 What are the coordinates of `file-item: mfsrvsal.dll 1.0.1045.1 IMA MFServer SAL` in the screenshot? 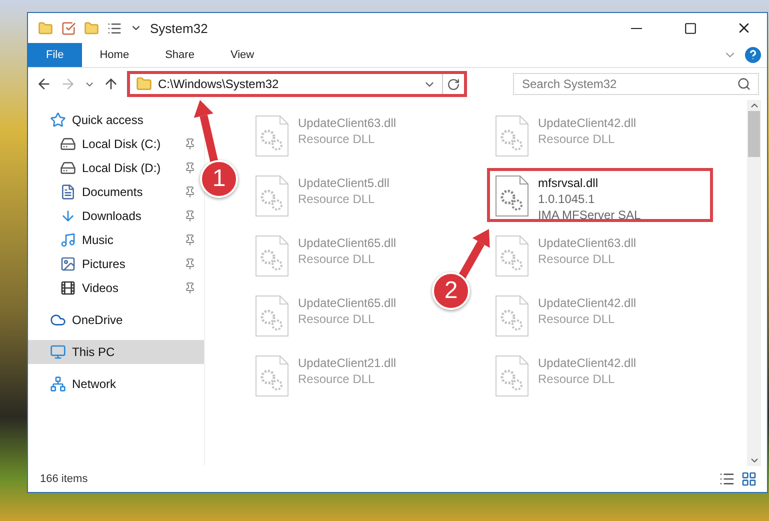 It's located at (600, 195).